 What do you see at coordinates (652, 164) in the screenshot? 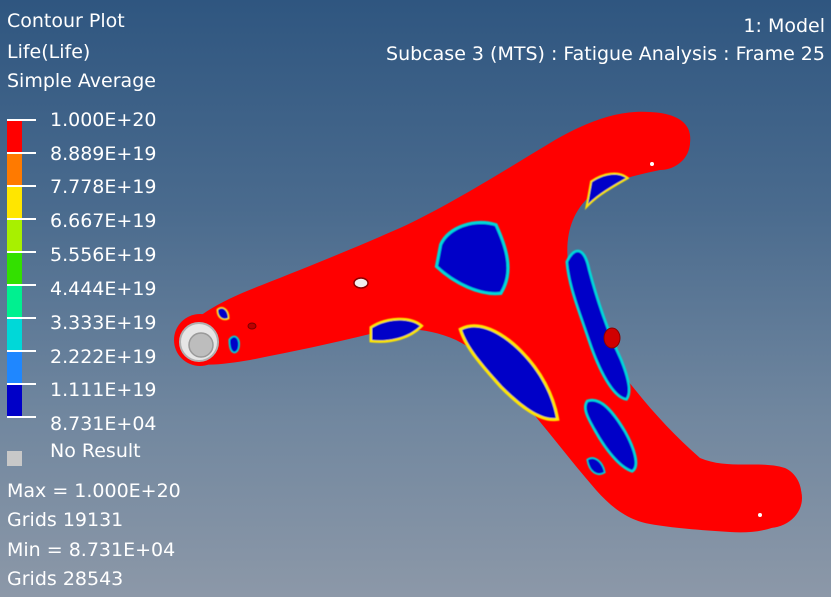
I see `upper-bushing-hole` at bounding box center [652, 164].